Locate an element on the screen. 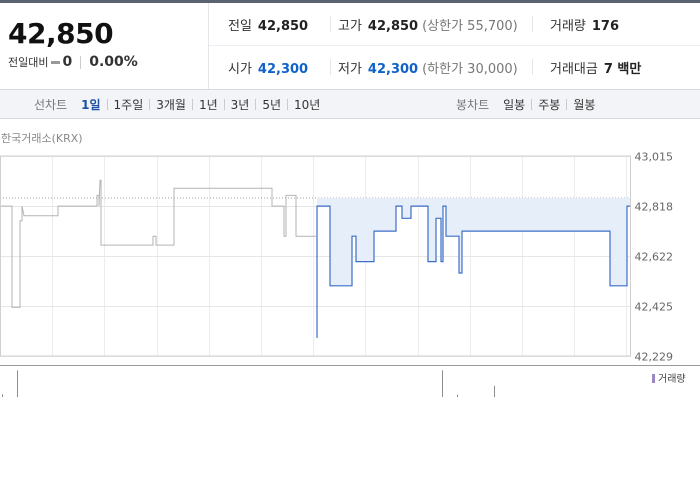 The image size is (700, 490). y-tick-label: 42,425 is located at coordinates (654, 307).